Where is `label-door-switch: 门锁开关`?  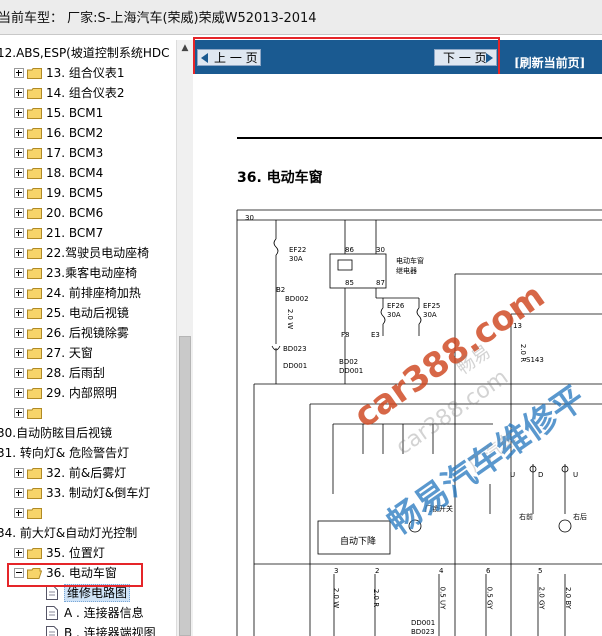
label-door-switch: 门锁开关 is located at coordinates (439, 509).